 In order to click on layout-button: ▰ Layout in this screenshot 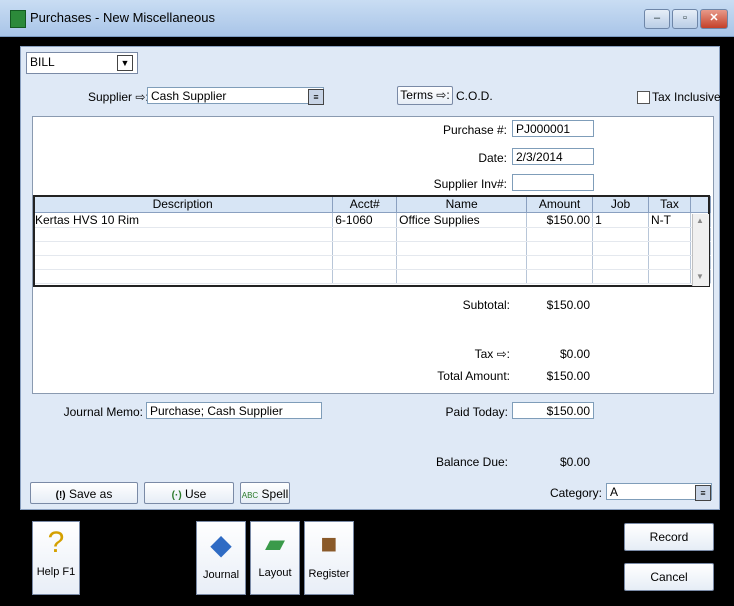, I will do `click(275, 558)`.